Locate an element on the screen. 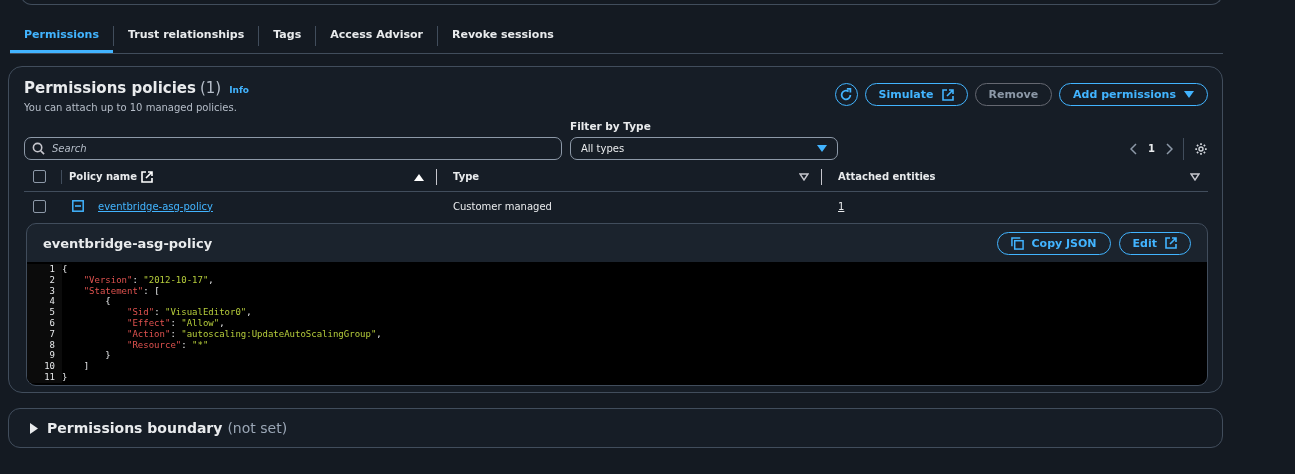 Image resolution: width=1295 pixels, height=474 pixels. code-line: "Statement": [ is located at coordinates (121, 291).